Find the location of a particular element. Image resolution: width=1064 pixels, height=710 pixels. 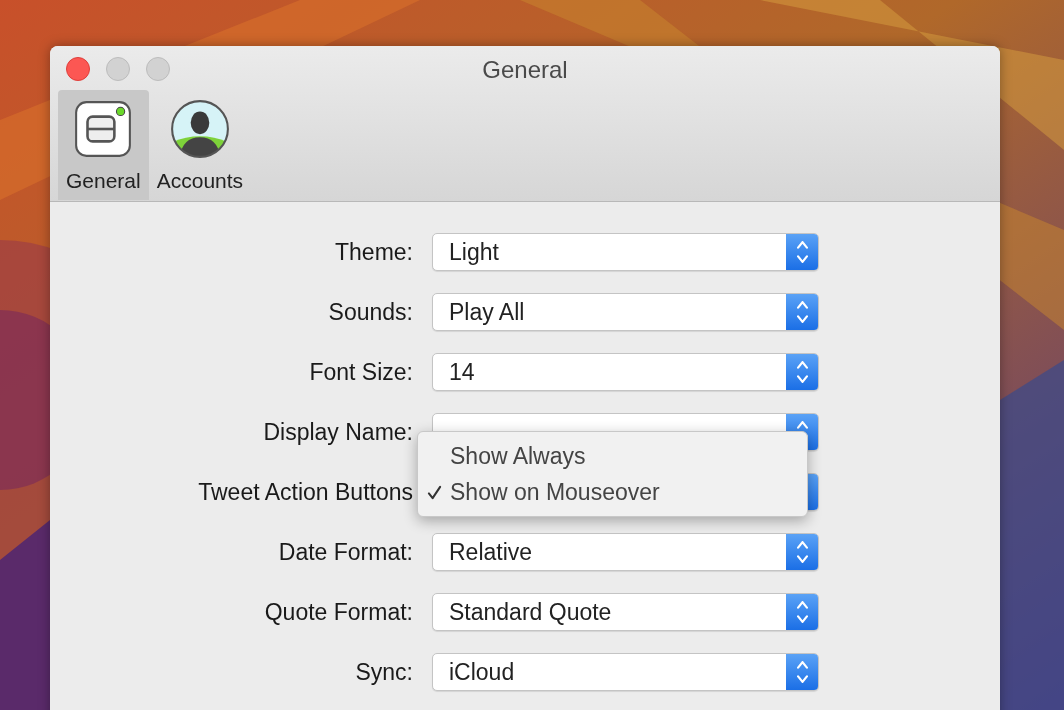

toolbar-tab: General is located at coordinates (103, 145).